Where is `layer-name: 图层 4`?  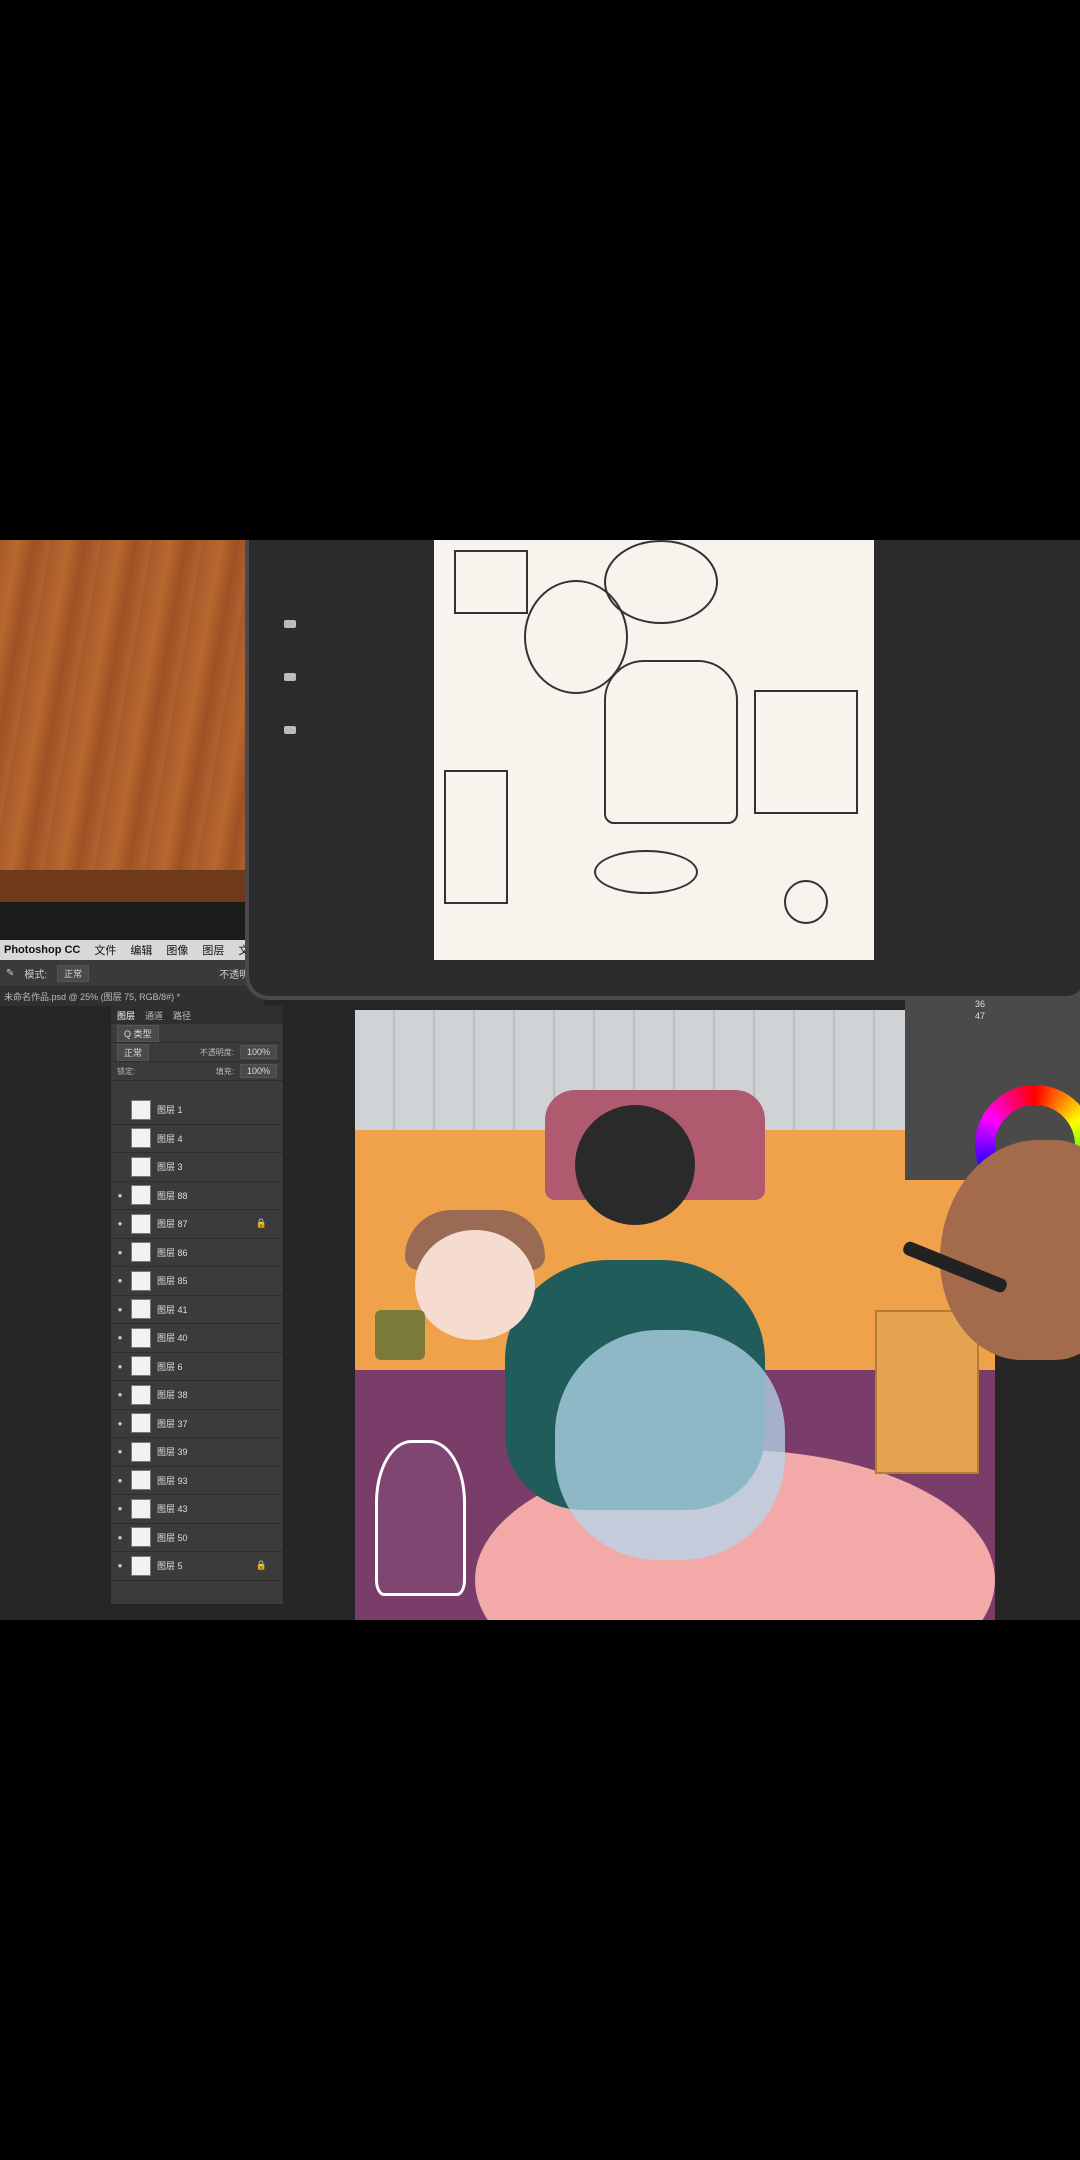 layer-name: 图层 4 is located at coordinates (170, 1138).